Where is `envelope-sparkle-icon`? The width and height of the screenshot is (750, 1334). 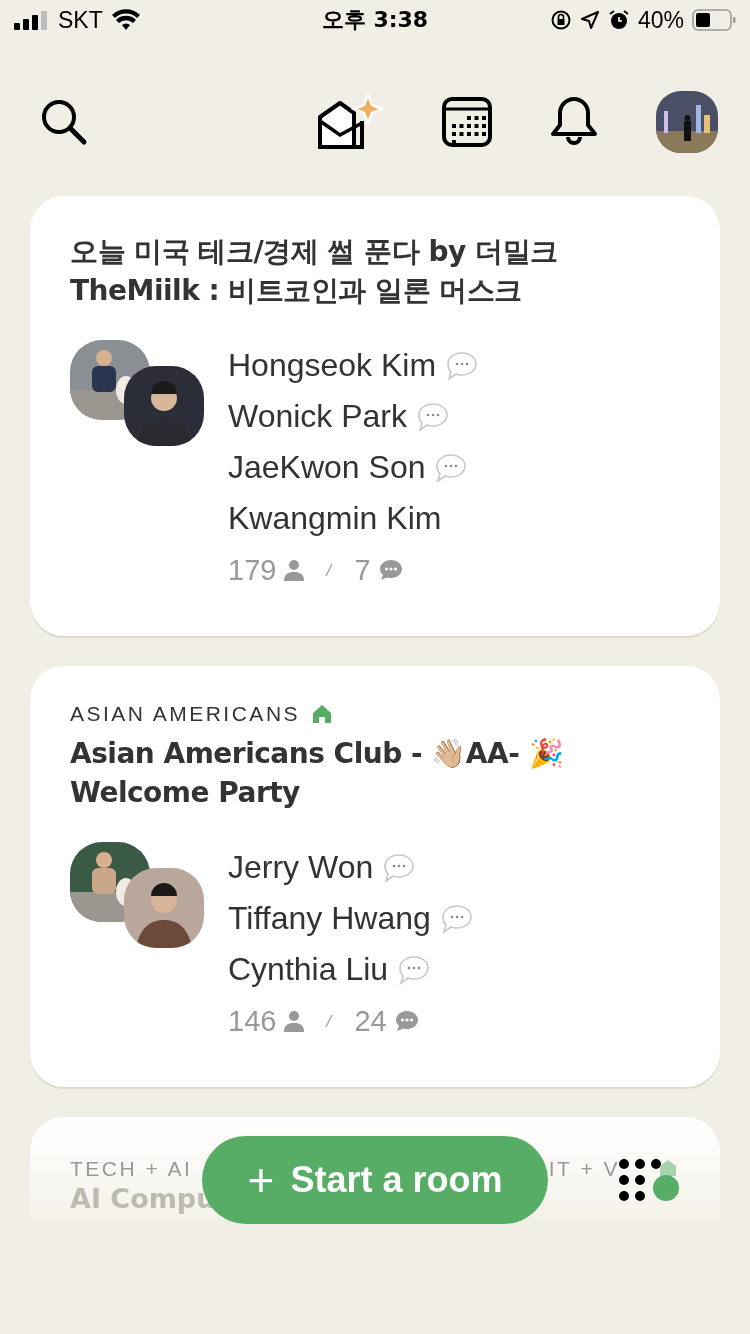 envelope-sparkle-icon is located at coordinates (350, 122).